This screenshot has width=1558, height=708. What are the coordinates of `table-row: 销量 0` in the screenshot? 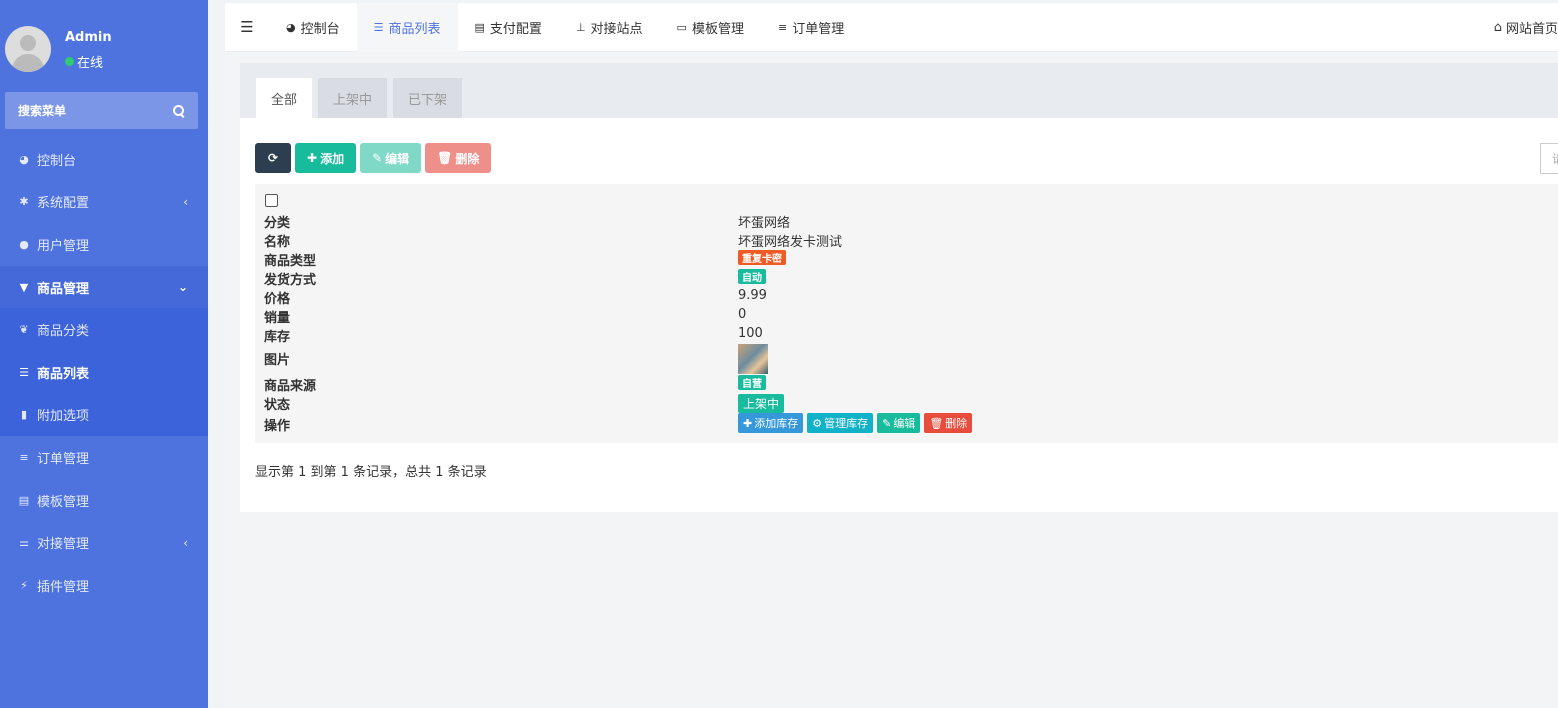 It's located at (906, 315).